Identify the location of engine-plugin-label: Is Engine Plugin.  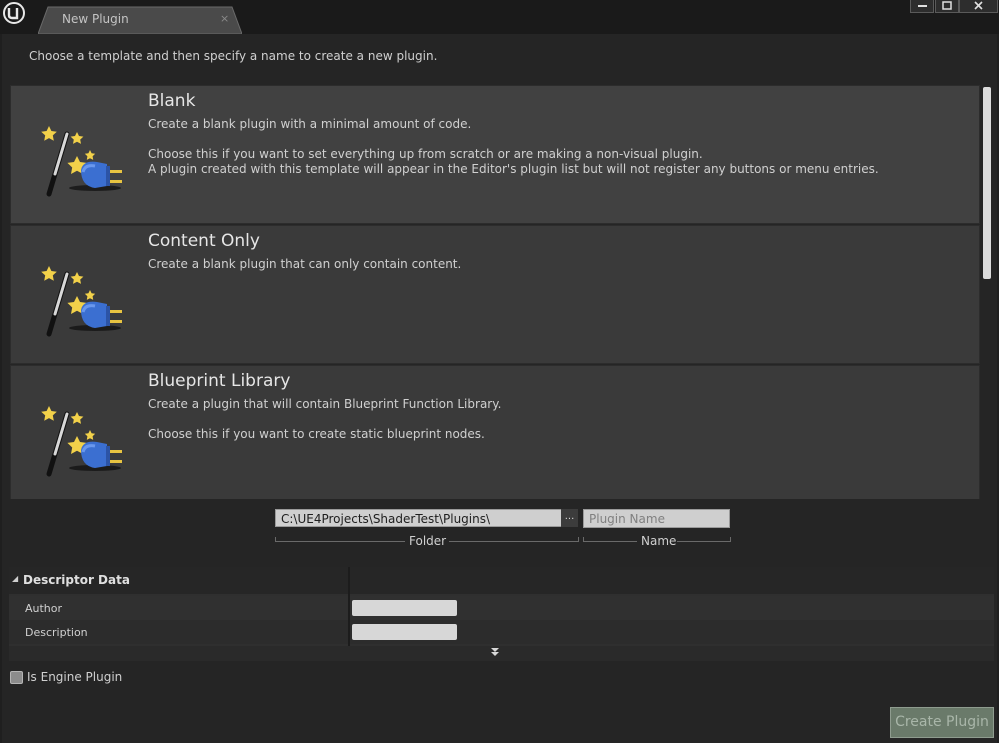
(75, 677).